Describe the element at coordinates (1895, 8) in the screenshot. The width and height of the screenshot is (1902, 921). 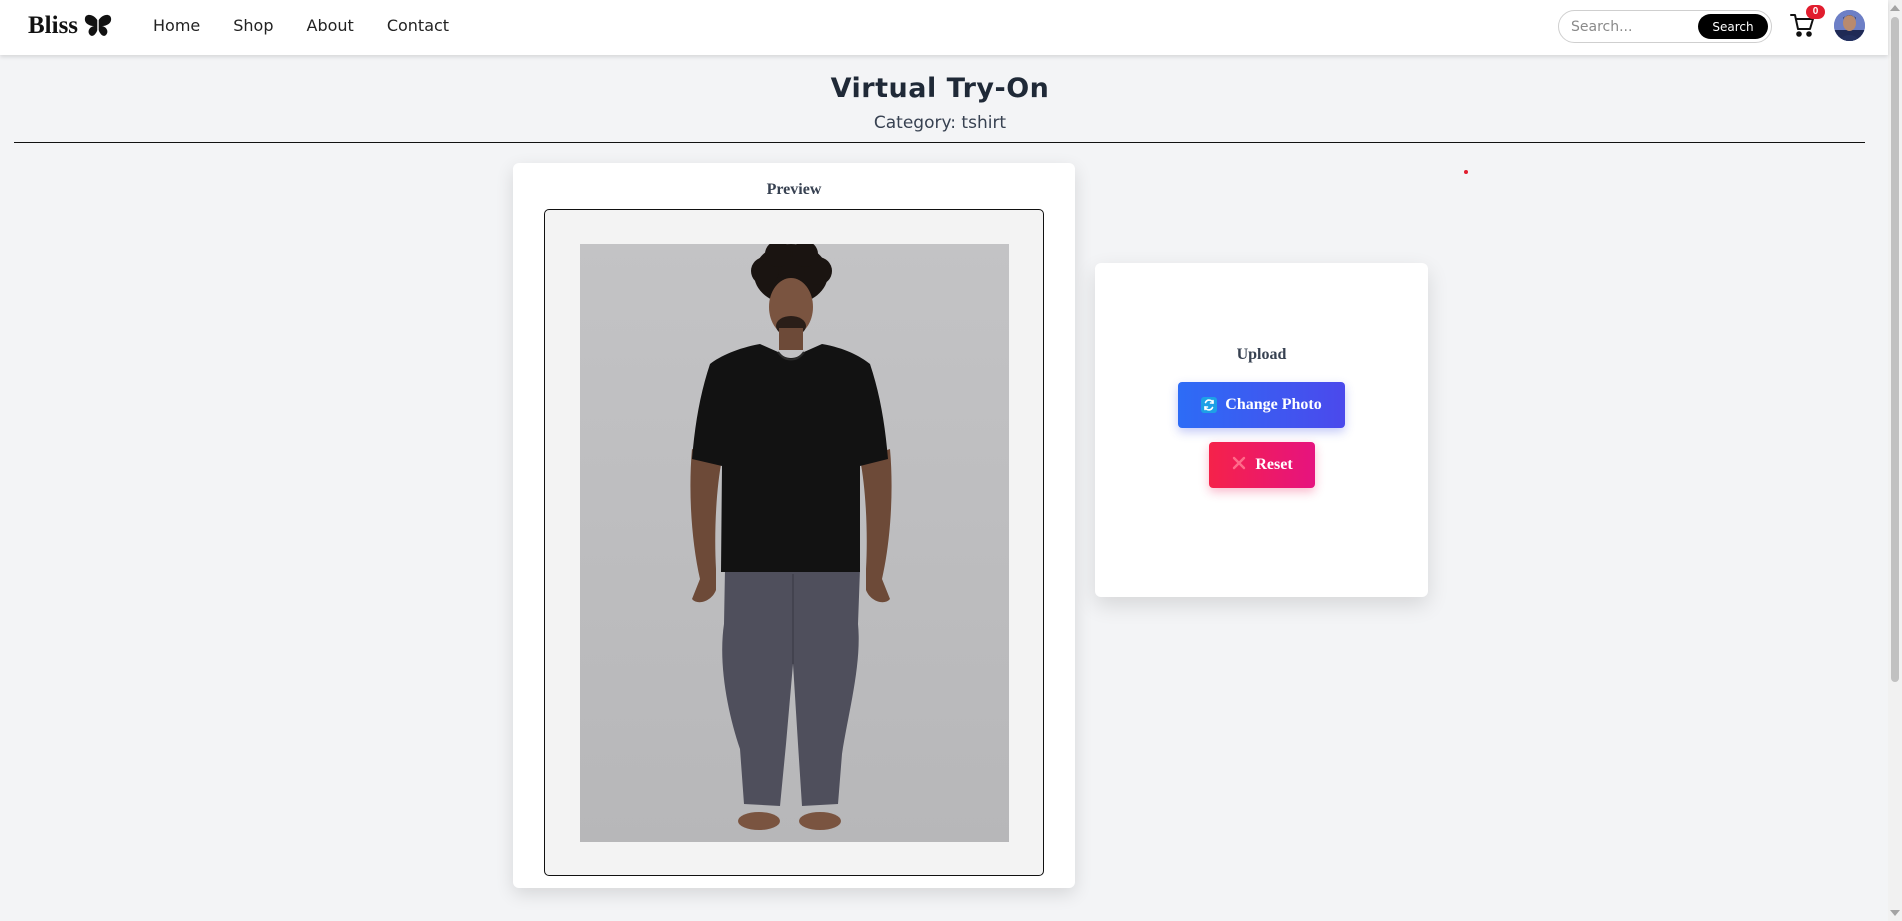
I see `scroll-up-arrow` at that location.